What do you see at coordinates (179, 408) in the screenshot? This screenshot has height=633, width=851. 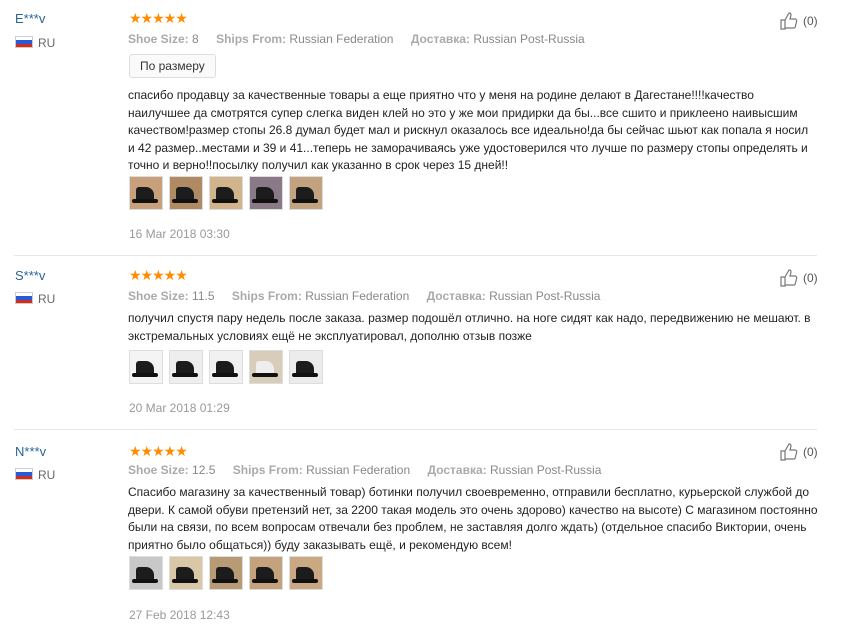 I see `review-date: 20 Mar 2018 01:29` at bounding box center [179, 408].